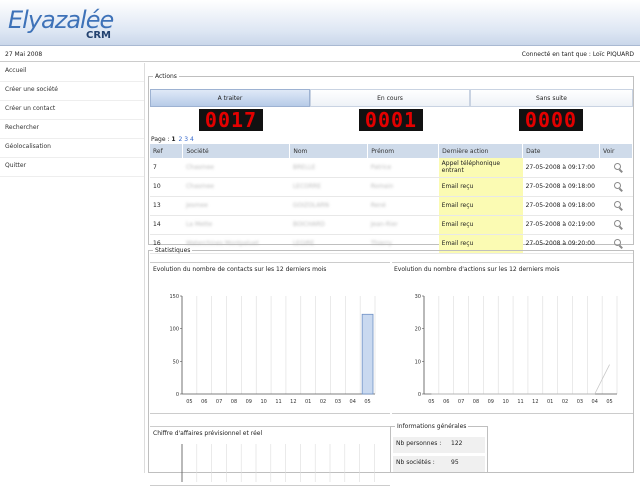 This screenshot has height=486, width=640. Describe the element at coordinates (419, 443) in the screenshot. I see `info-label: Nb personnes :` at that location.